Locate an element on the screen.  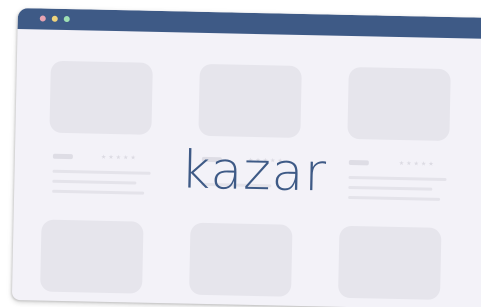
maximize-dot-icon is located at coordinates (66, 19).